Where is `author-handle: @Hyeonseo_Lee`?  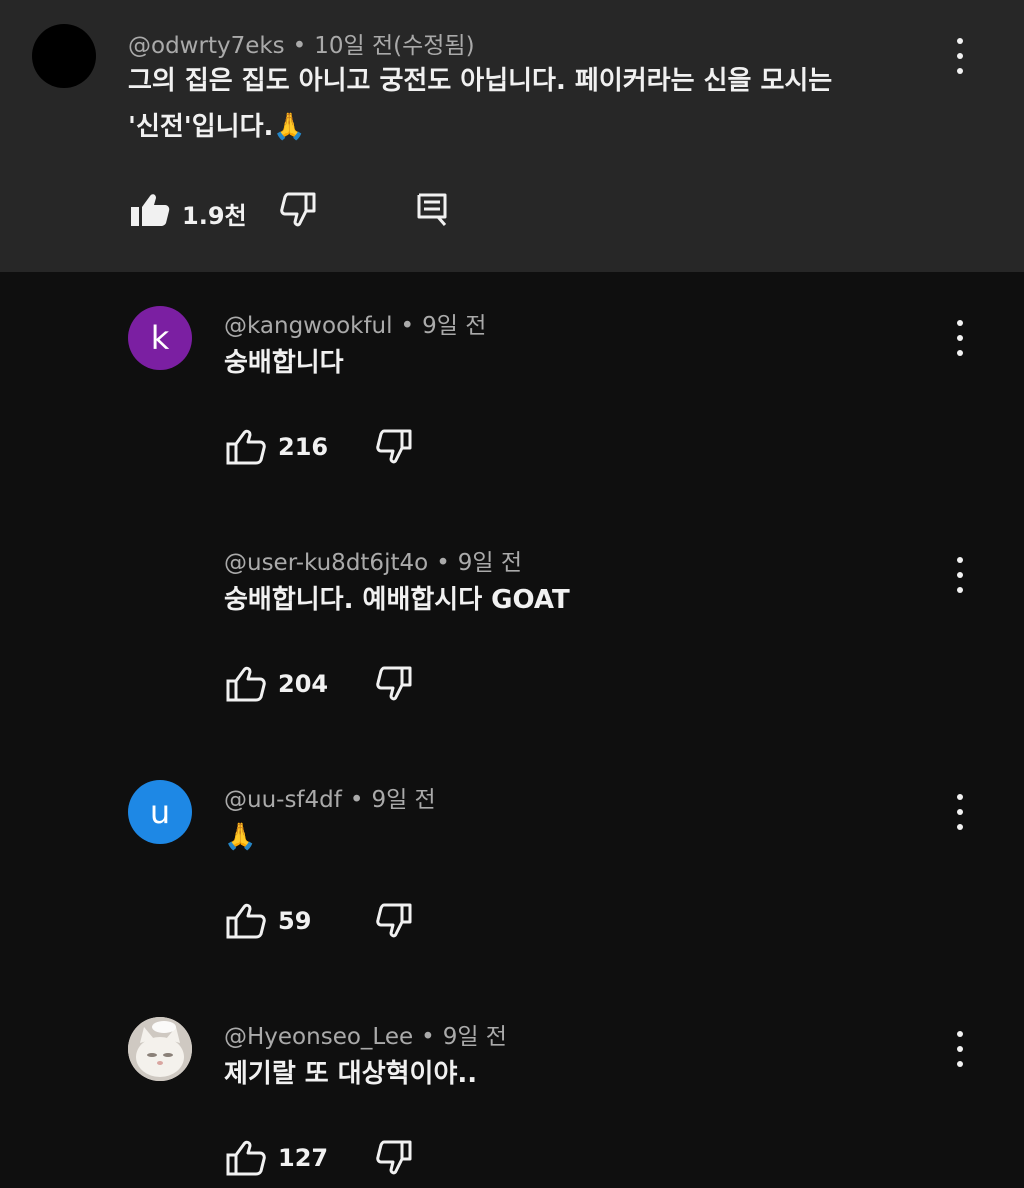
author-handle: @Hyeonseo_Lee is located at coordinates (318, 1037).